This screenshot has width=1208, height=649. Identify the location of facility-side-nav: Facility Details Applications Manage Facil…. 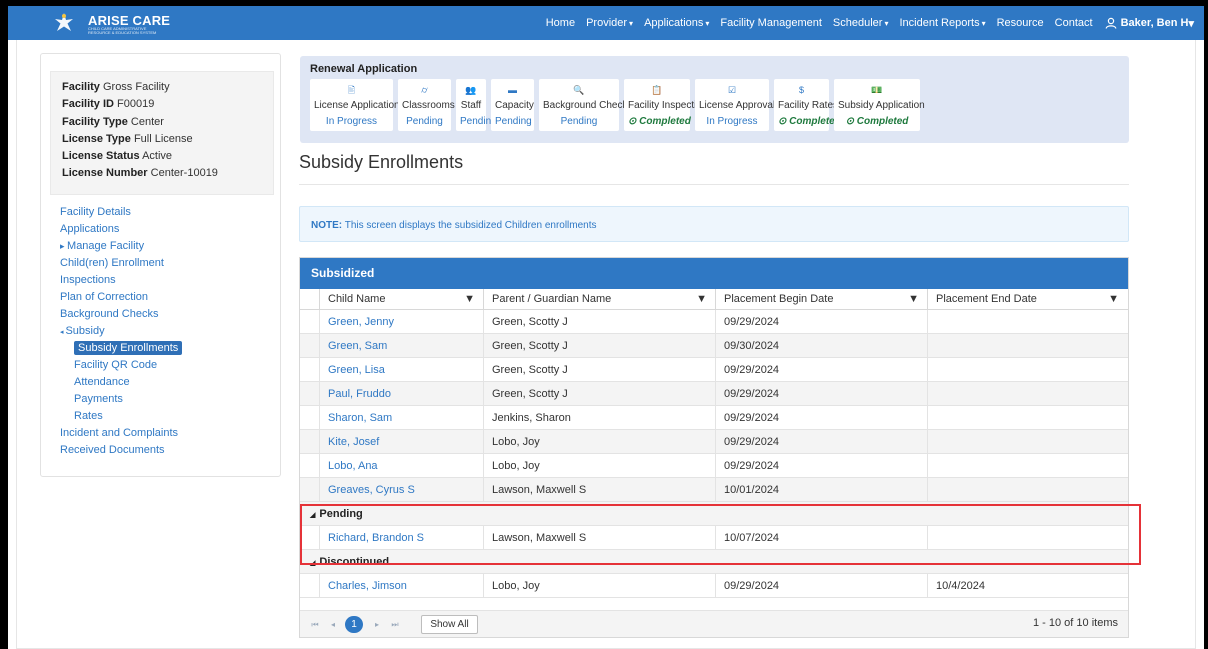
(165, 331).